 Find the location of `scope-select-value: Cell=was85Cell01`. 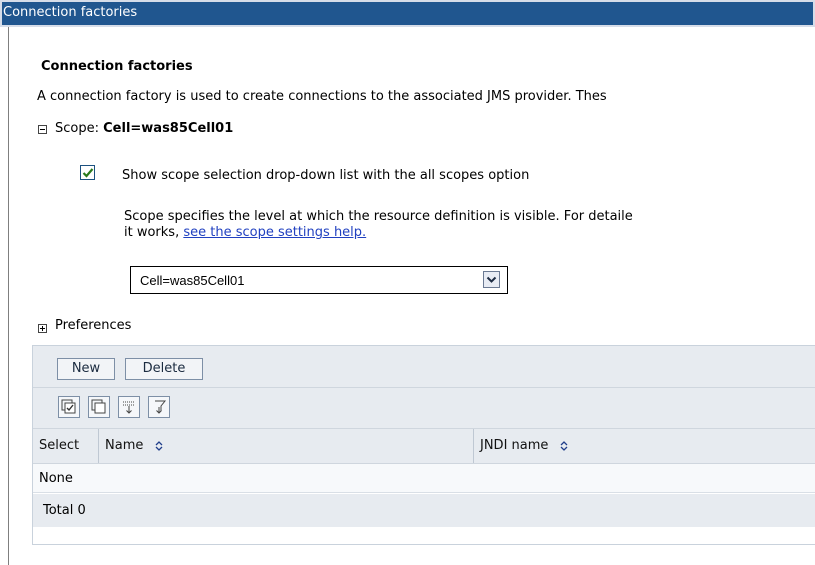

scope-select-value: Cell=was85Cell01 is located at coordinates (192, 280).